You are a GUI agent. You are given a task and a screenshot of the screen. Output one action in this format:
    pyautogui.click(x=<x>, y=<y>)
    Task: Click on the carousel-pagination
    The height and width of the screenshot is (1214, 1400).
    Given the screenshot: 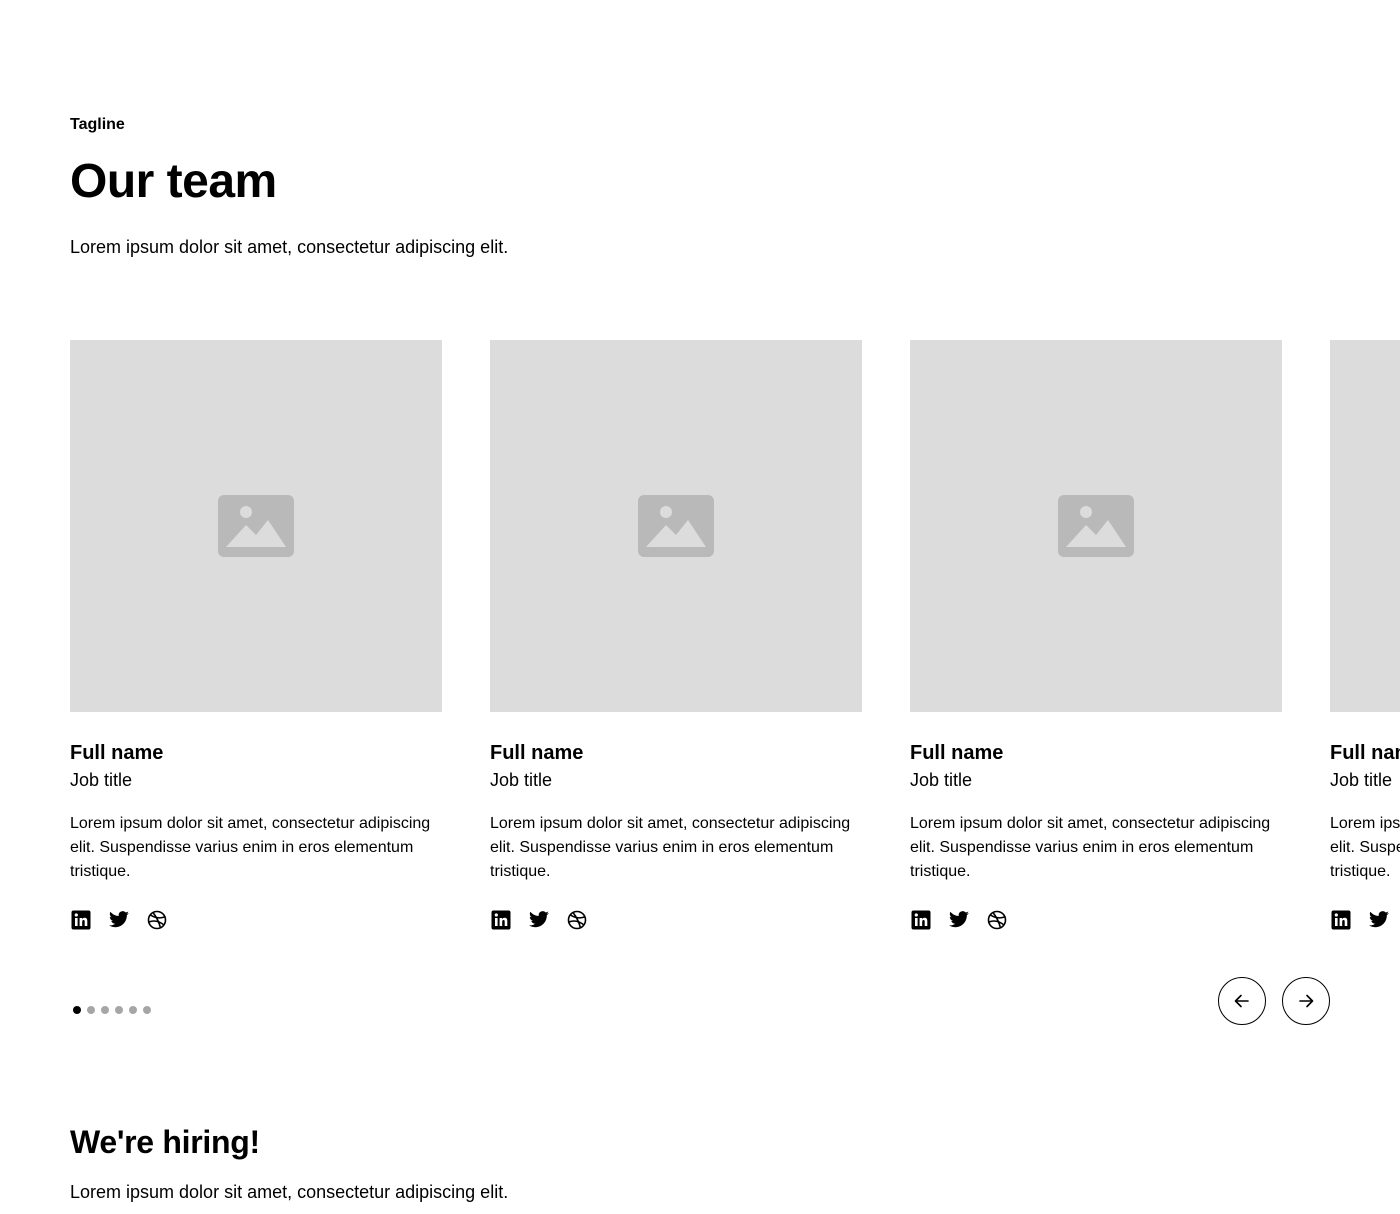 What is the action you would take?
    pyautogui.click(x=112, y=1010)
    